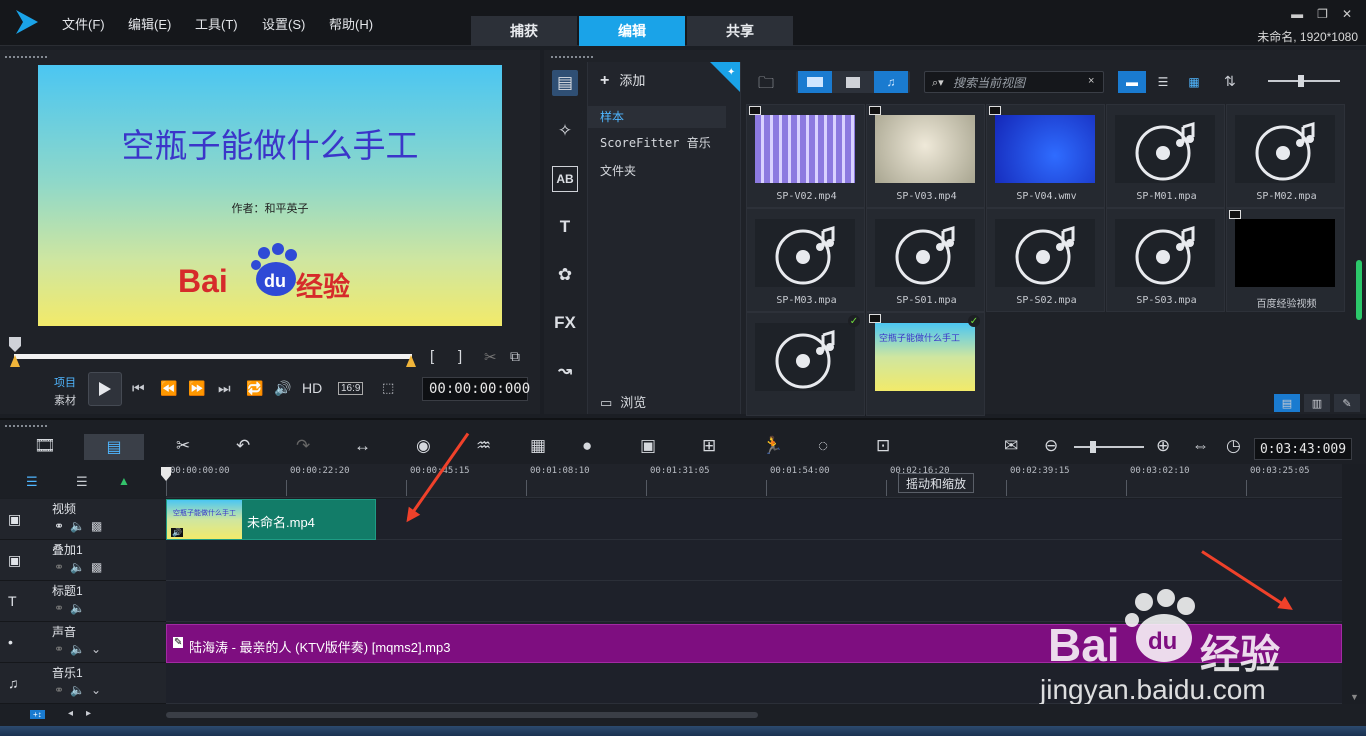 This screenshot has width=1366, height=736. I want to click on sort-icon: ⇅, so click(1230, 81).